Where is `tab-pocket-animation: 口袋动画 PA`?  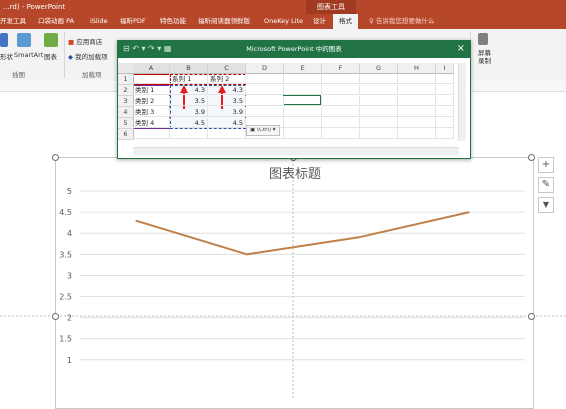 tab-pocket-animation: 口袋动画 PA is located at coordinates (56, 21).